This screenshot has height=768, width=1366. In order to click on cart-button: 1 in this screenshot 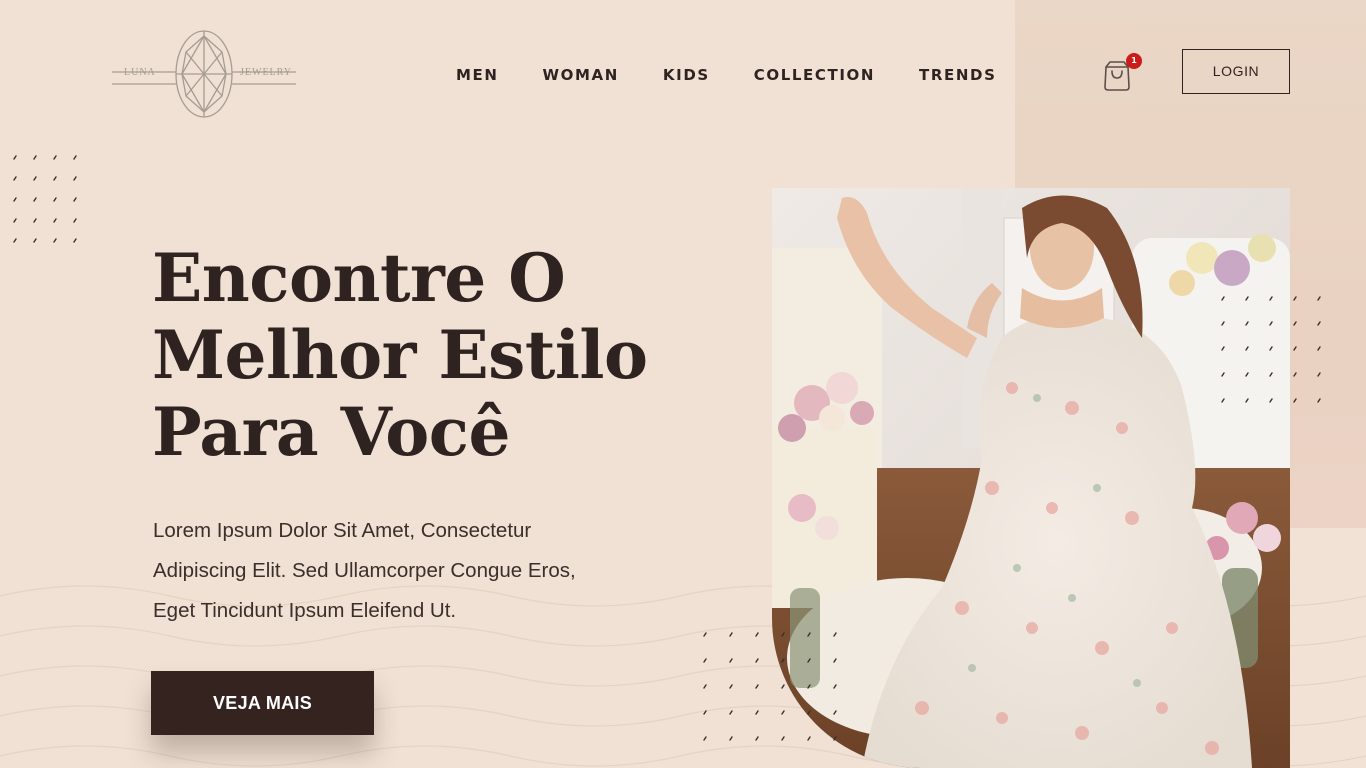, I will do `click(1124, 72)`.